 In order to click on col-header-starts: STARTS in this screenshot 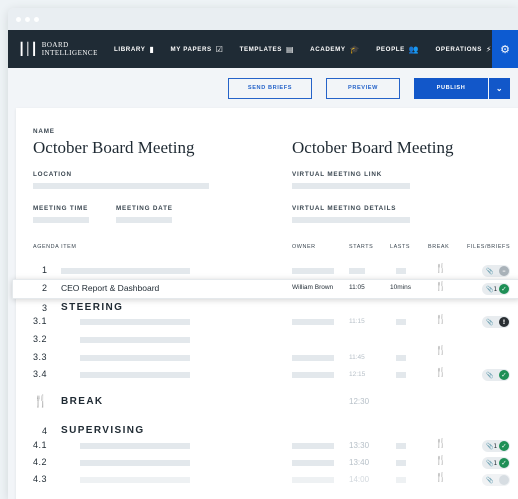, I will do `click(361, 247)`.